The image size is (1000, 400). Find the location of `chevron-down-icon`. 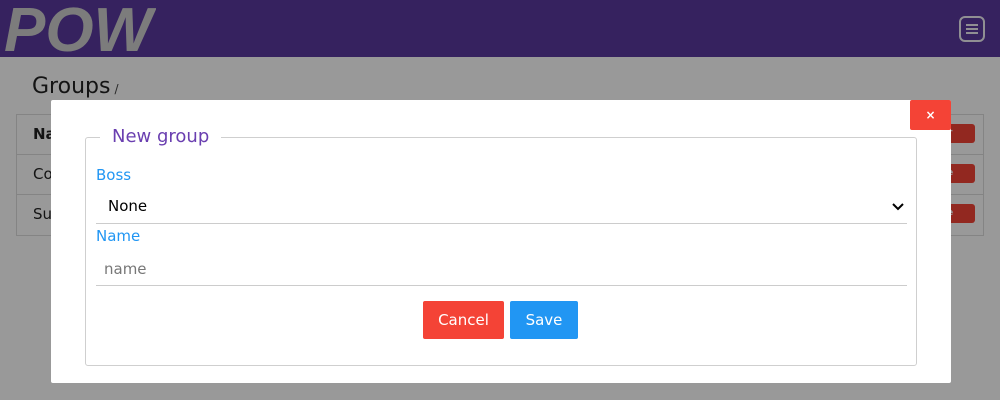

chevron-down-icon is located at coordinates (898, 207).